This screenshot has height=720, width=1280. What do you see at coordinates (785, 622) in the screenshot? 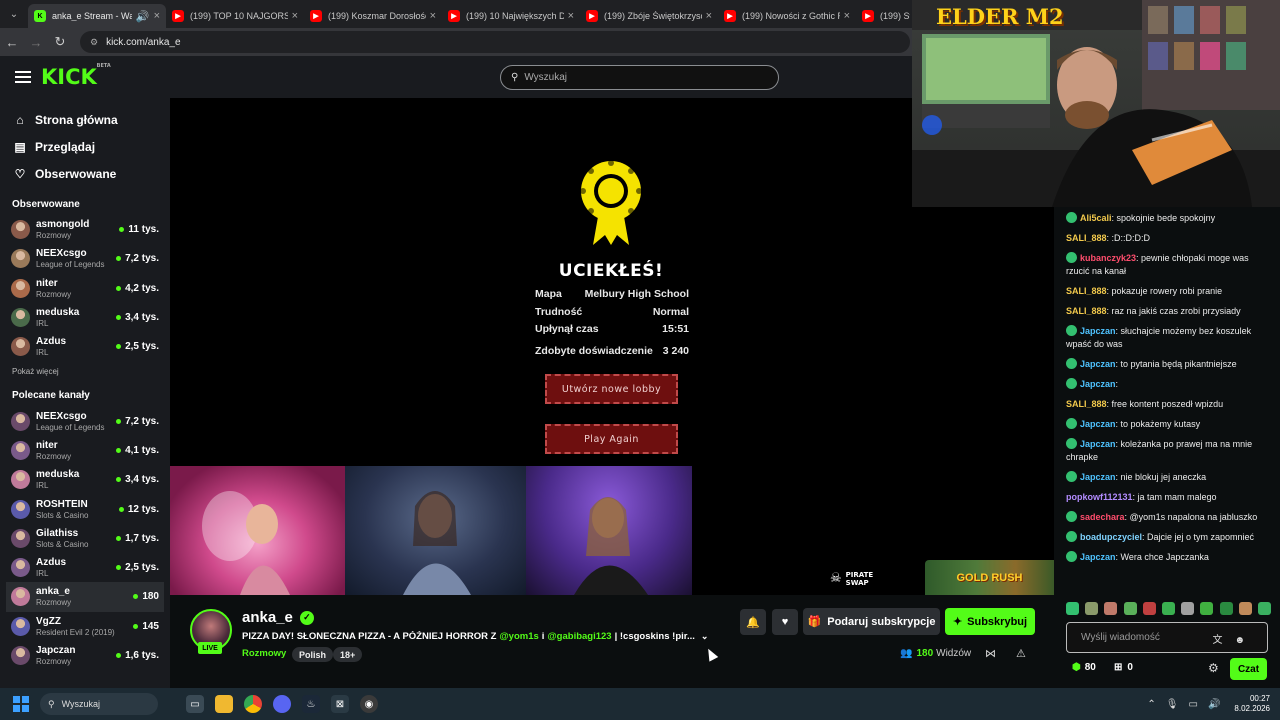
I see `follow-heart-icon: ♥` at bounding box center [785, 622].